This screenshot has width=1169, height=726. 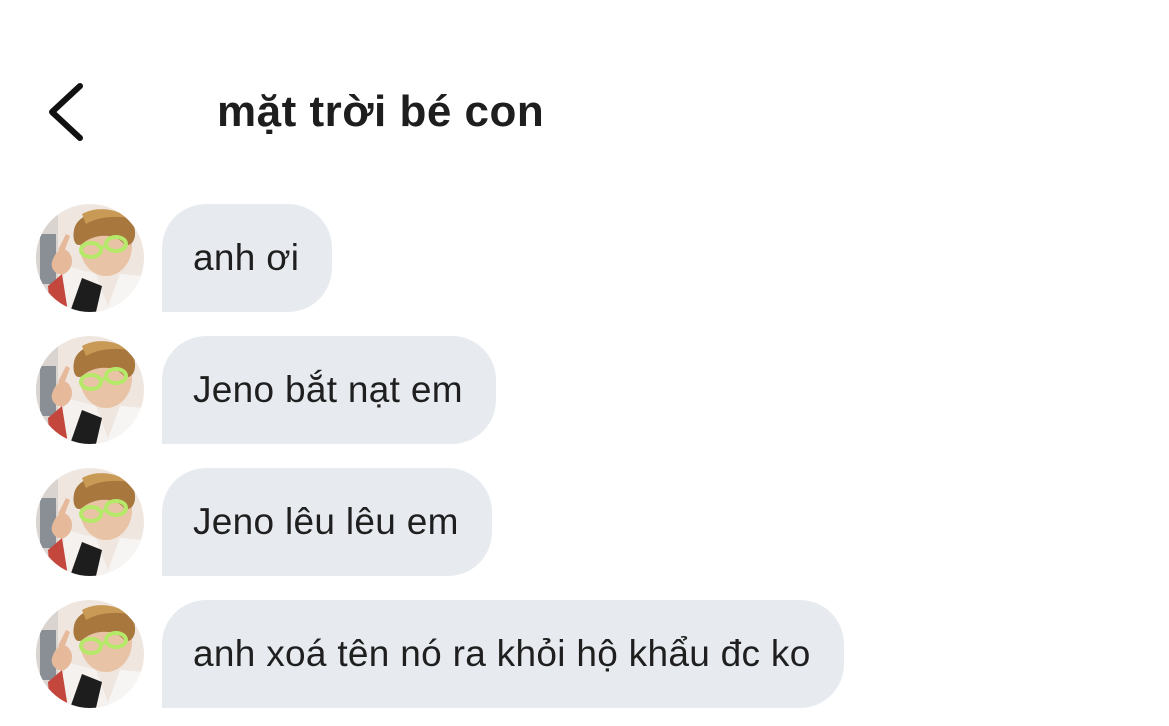 I want to click on message-row: anh ơi, so click(x=584, y=258).